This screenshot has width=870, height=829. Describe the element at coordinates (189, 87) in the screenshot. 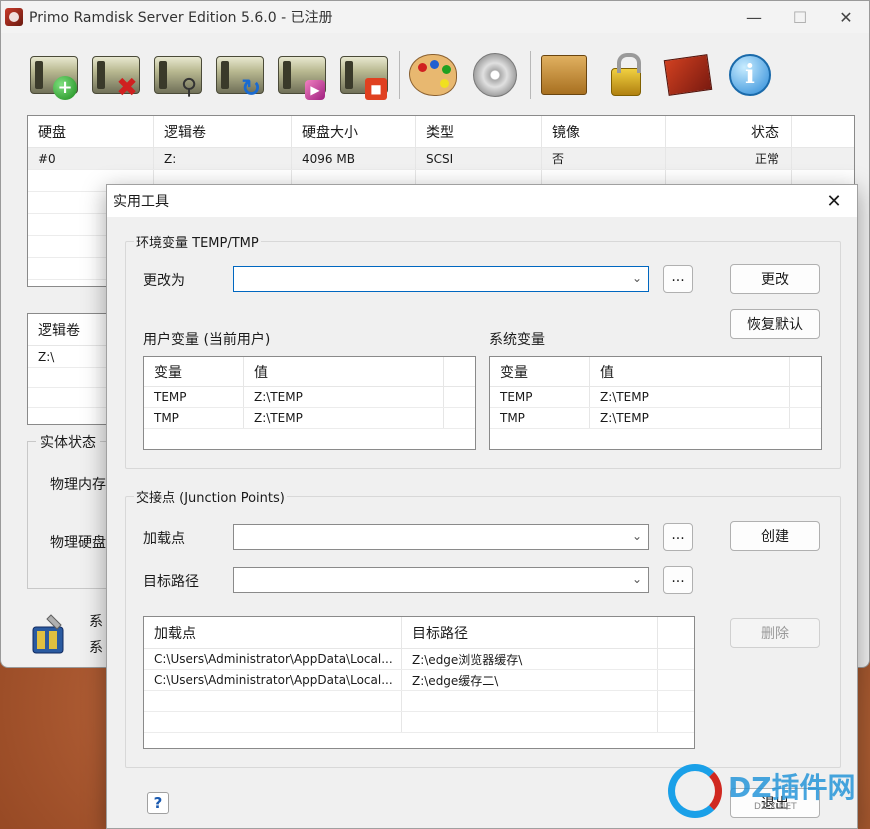

I see `magnifier-icon: ⚲` at that location.